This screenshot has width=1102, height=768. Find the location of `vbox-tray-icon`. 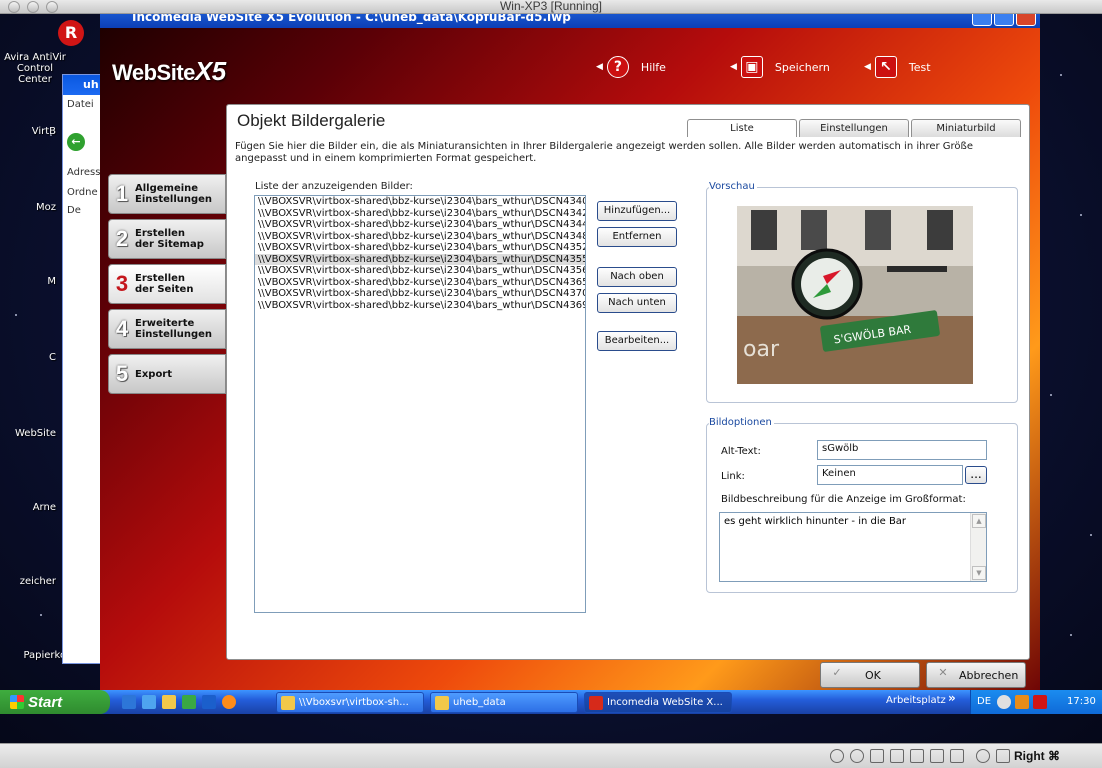

vbox-tray-icon is located at coordinates (1004, 702).